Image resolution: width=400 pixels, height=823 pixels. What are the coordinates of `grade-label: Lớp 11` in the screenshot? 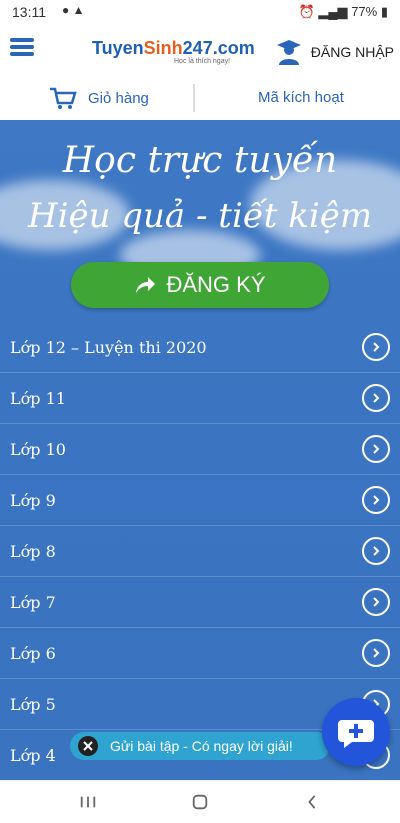 It's located at (38, 398).